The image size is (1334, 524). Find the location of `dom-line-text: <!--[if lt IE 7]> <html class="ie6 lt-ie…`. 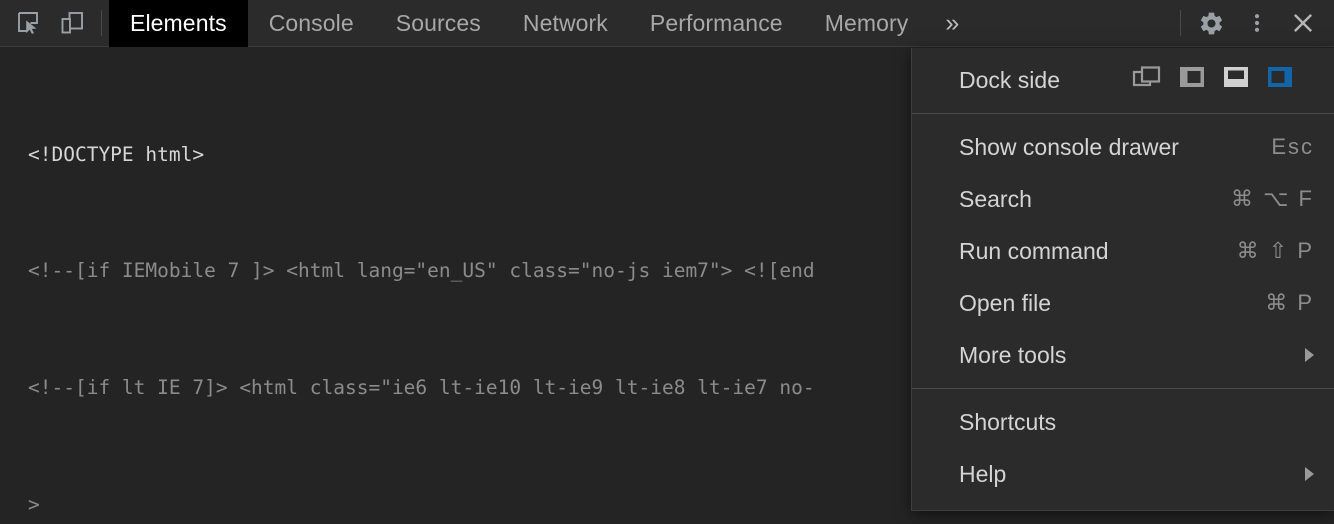

dom-line-text: <!--[if lt IE 7]> <html class="ie6 lt-ie… is located at coordinates (421, 388).